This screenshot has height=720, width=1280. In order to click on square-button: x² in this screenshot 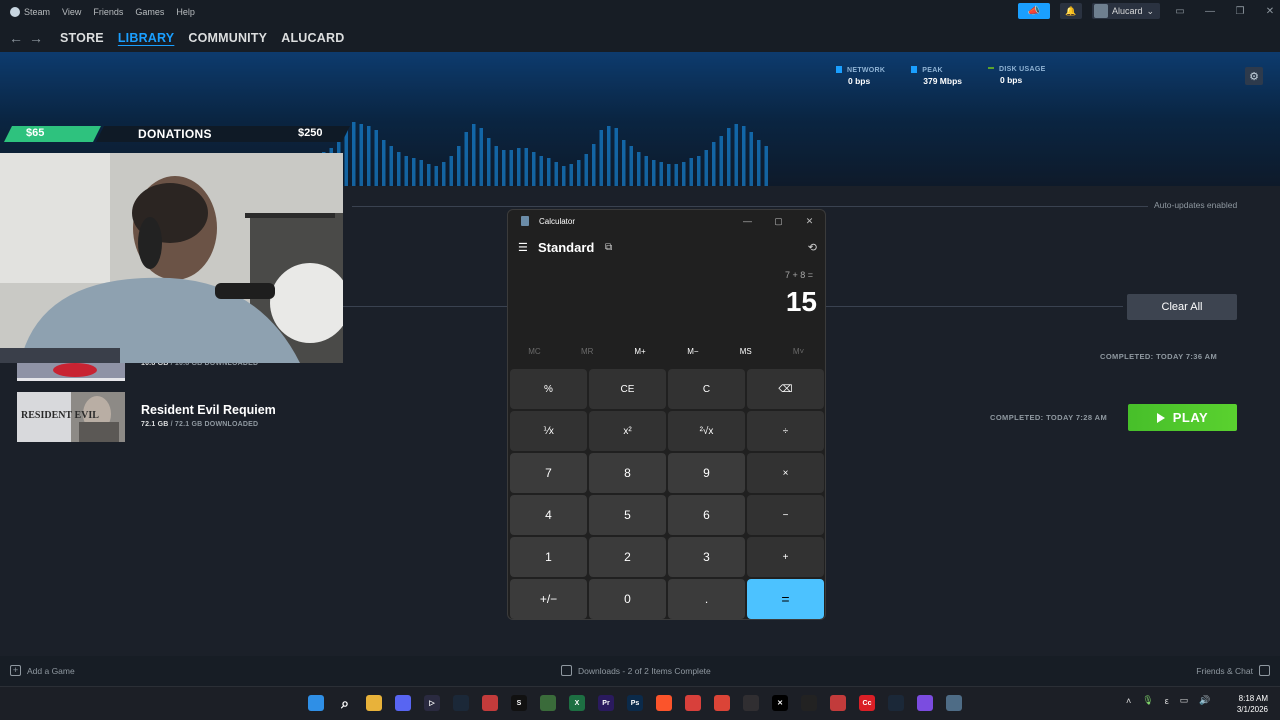, I will do `click(627, 431)`.